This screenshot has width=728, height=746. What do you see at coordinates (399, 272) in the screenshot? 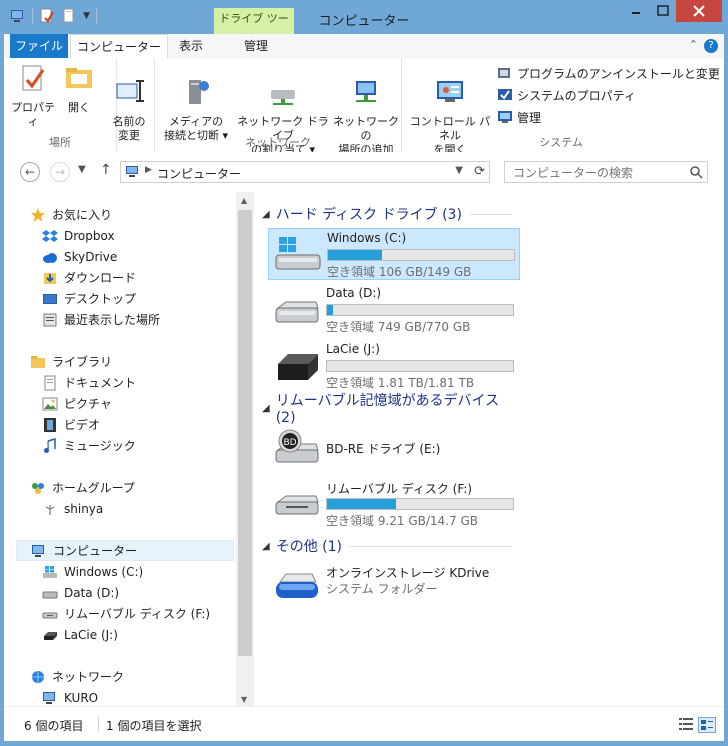
I see `drive-free-space: 空き領域 106 GB/149 GB` at bounding box center [399, 272].